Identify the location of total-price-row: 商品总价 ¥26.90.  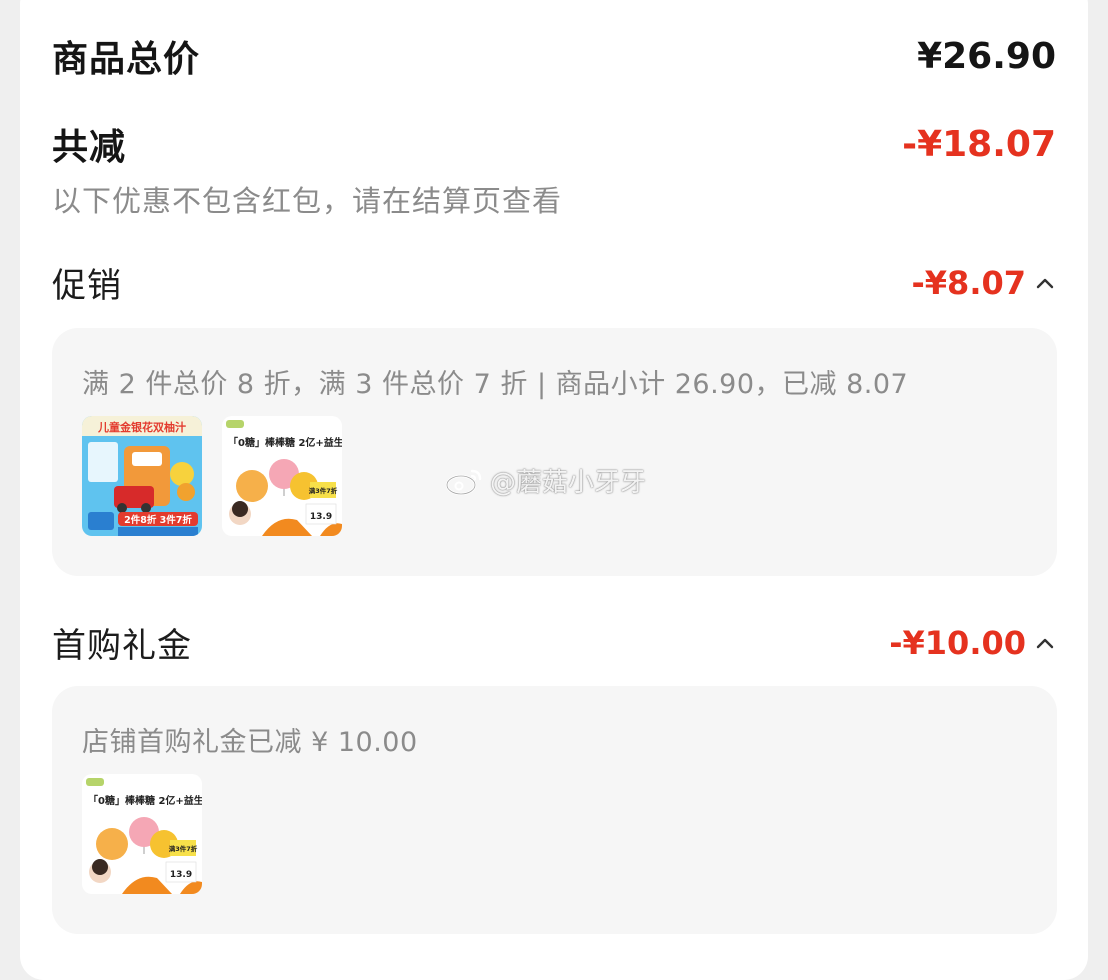
(554, 56).